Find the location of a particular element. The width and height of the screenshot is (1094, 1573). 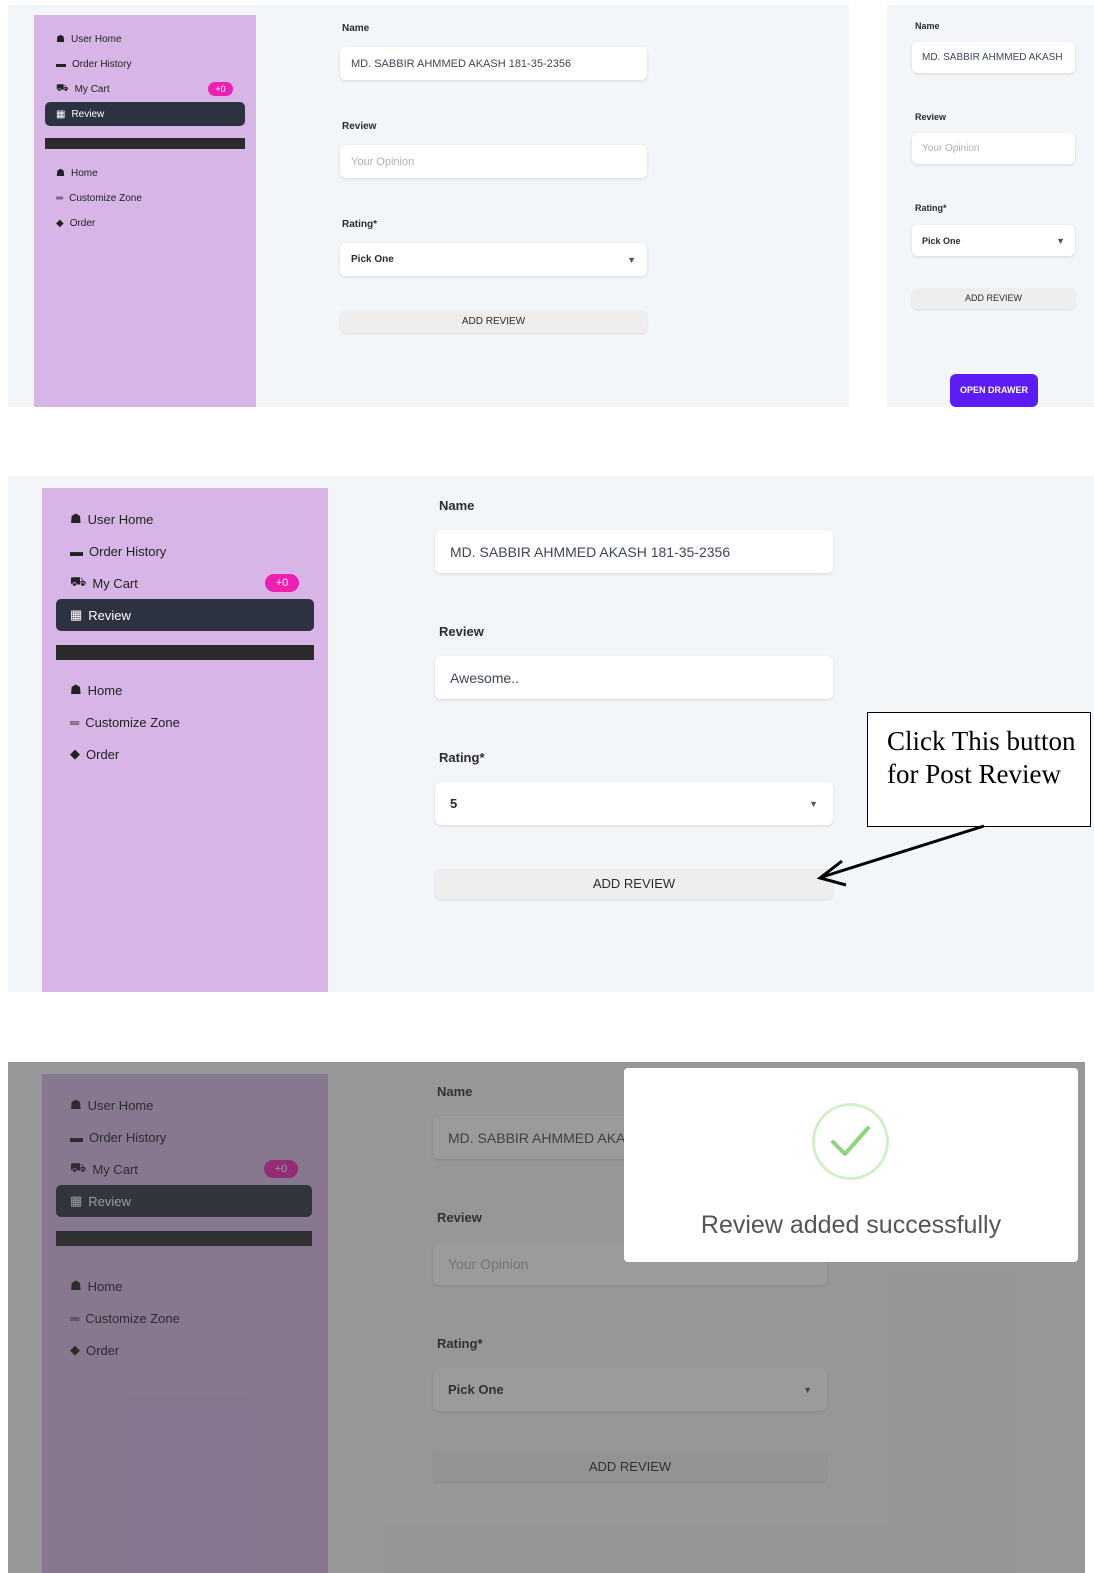

checkmark-icon is located at coordinates (850, 1141).